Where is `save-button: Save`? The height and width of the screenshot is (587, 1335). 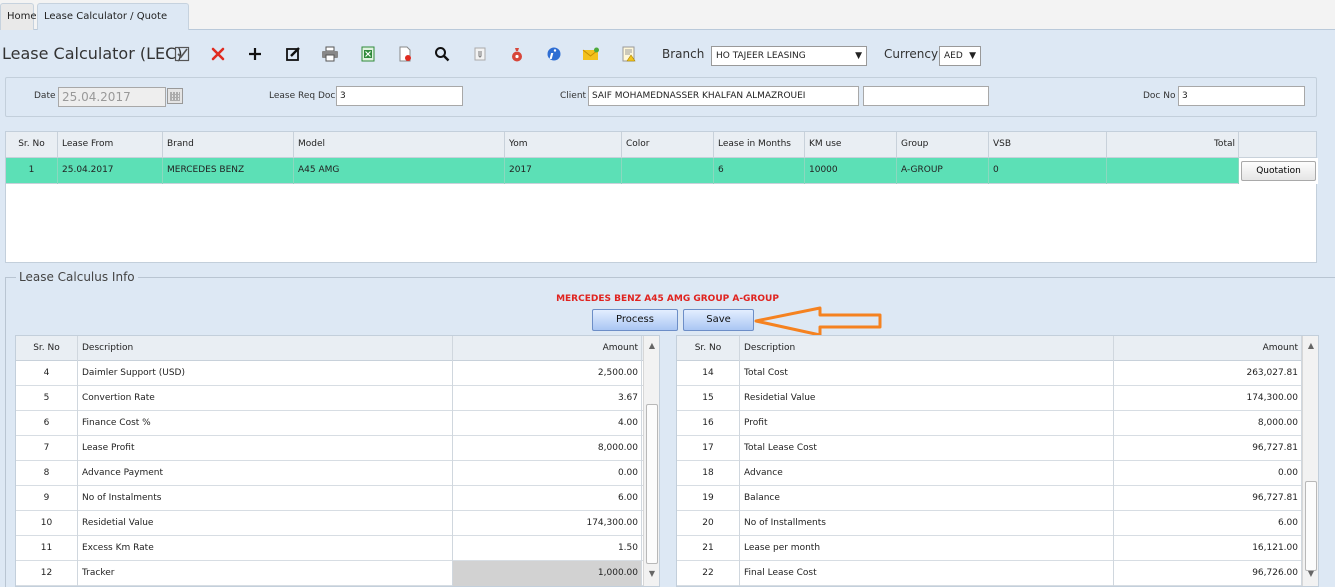
save-button: Save is located at coordinates (718, 320).